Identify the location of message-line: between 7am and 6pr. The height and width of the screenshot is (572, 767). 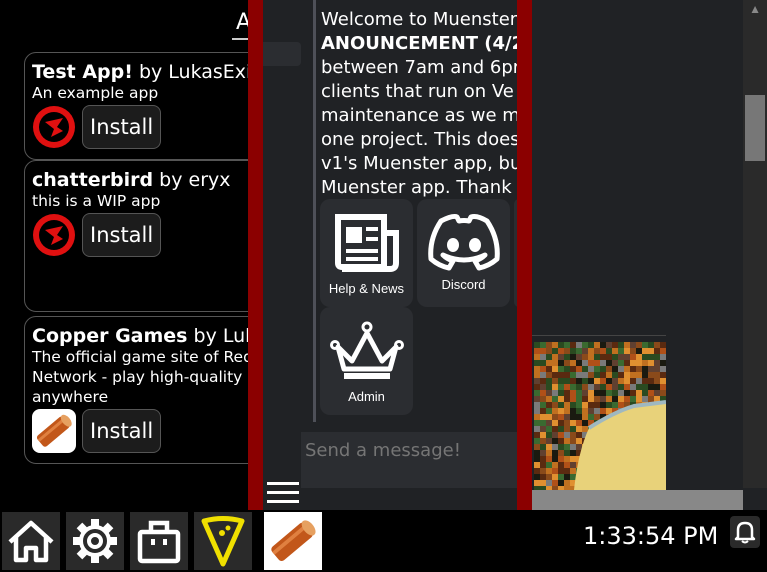
(419, 67).